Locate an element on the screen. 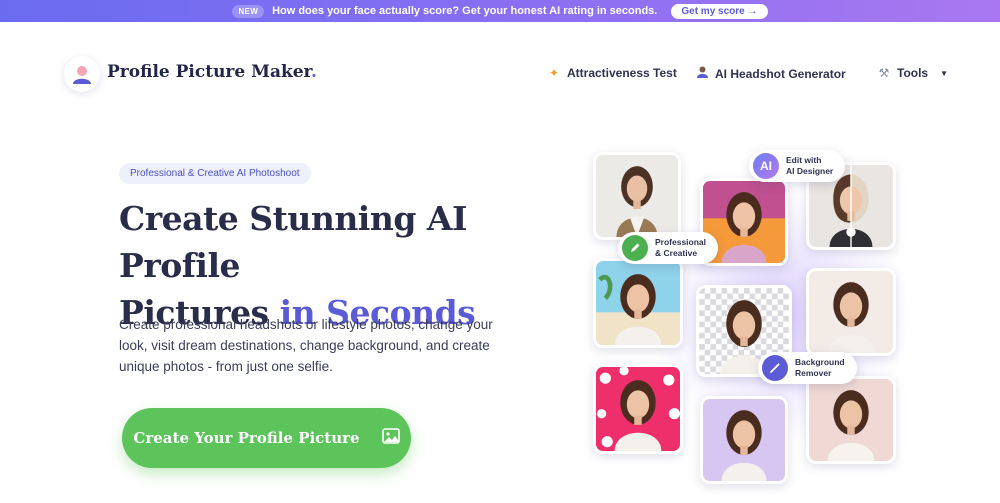  logo-text: Profile Picture Maker. is located at coordinates (212, 72).